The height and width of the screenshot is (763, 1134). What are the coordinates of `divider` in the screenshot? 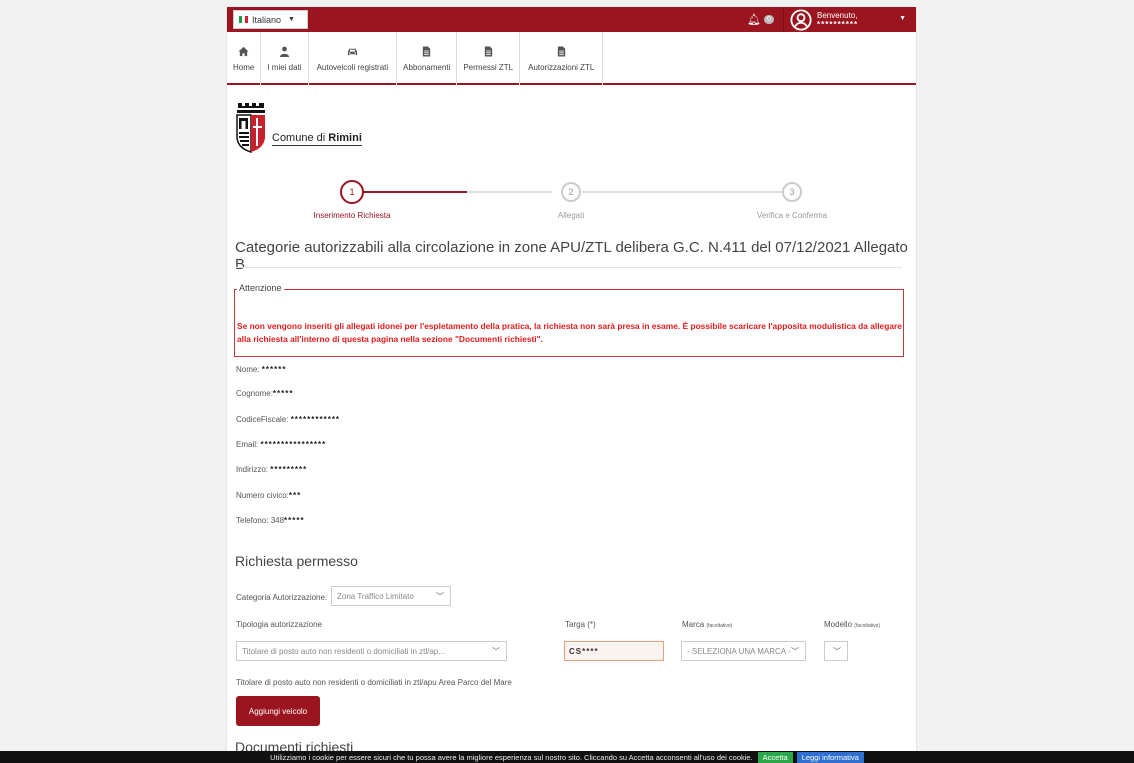 It's located at (568, 267).